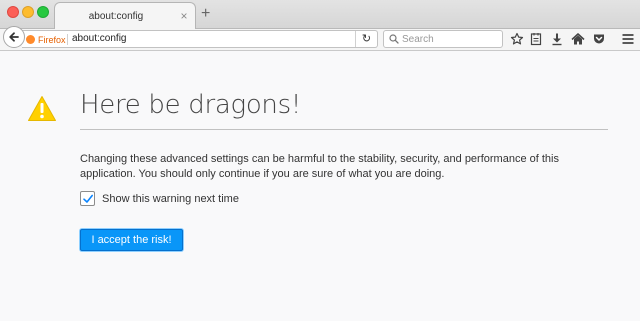 The image size is (640, 321). What do you see at coordinates (205, 14) in the screenshot?
I see `new-tab-button: +` at bounding box center [205, 14].